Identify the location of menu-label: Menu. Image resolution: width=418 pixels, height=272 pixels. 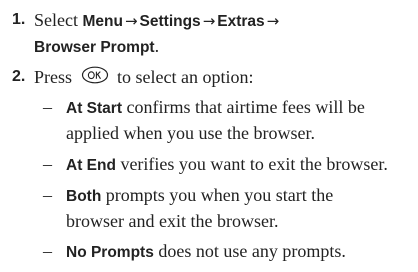
(102, 21).